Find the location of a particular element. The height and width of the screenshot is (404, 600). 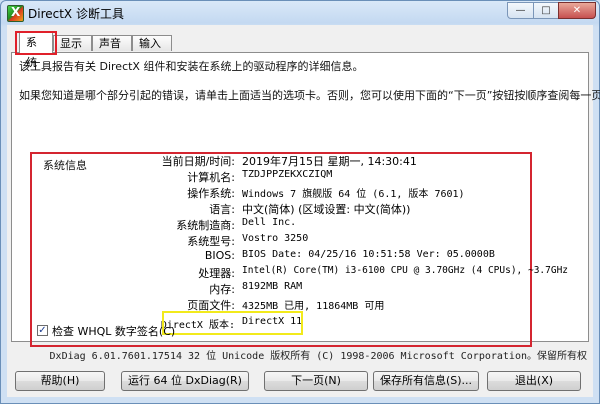

info-label: 语言: is located at coordinates (222, 209).